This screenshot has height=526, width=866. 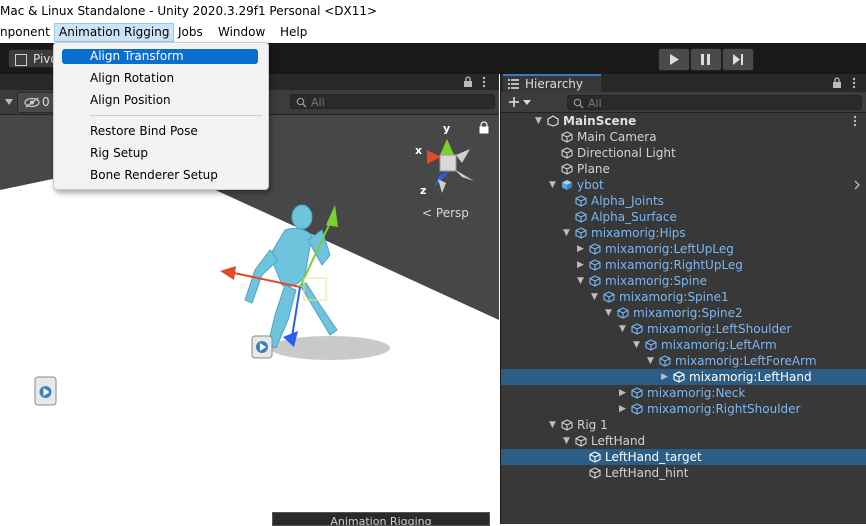 What do you see at coordinates (683, 441) in the screenshot?
I see `hierarchy-row: ▼ LeftHand` at bounding box center [683, 441].